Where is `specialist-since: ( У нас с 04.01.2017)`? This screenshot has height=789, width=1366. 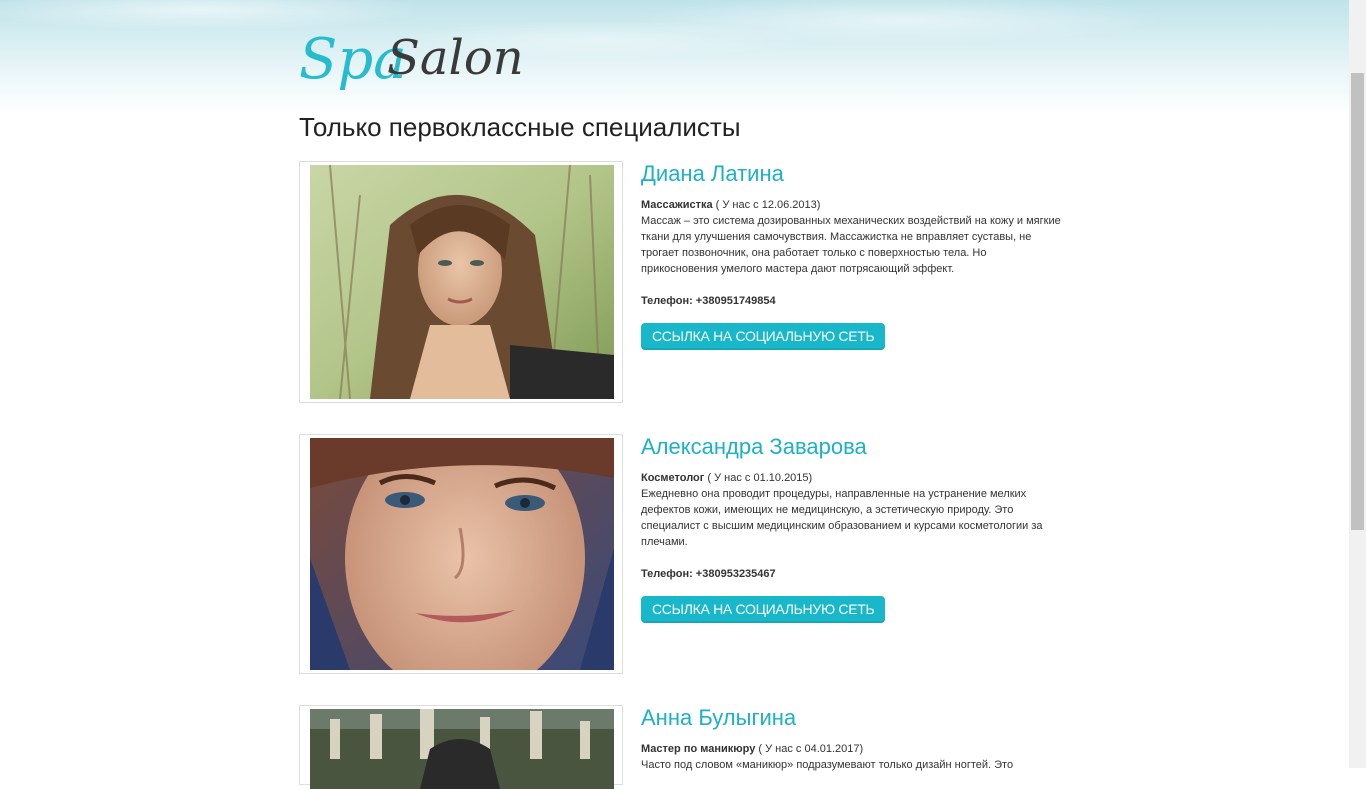 specialist-since: ( У нас с 04.01.2017) is located at coordinates (809, 749).